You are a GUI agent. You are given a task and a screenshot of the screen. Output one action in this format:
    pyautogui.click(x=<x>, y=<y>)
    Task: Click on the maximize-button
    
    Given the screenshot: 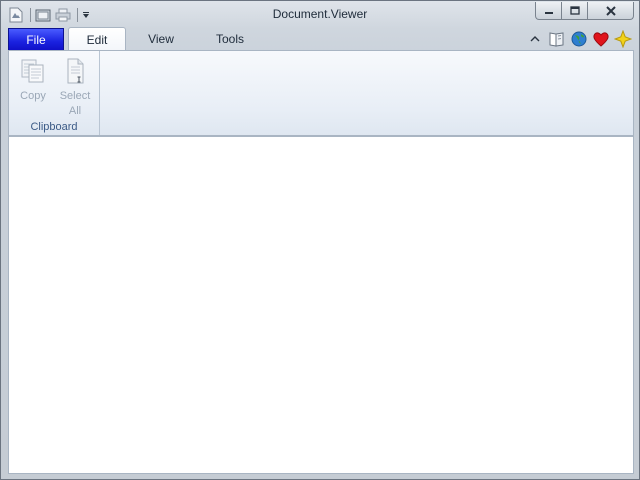 What is the action you would take?
    pyautogui.click(x=575, y=11)
    